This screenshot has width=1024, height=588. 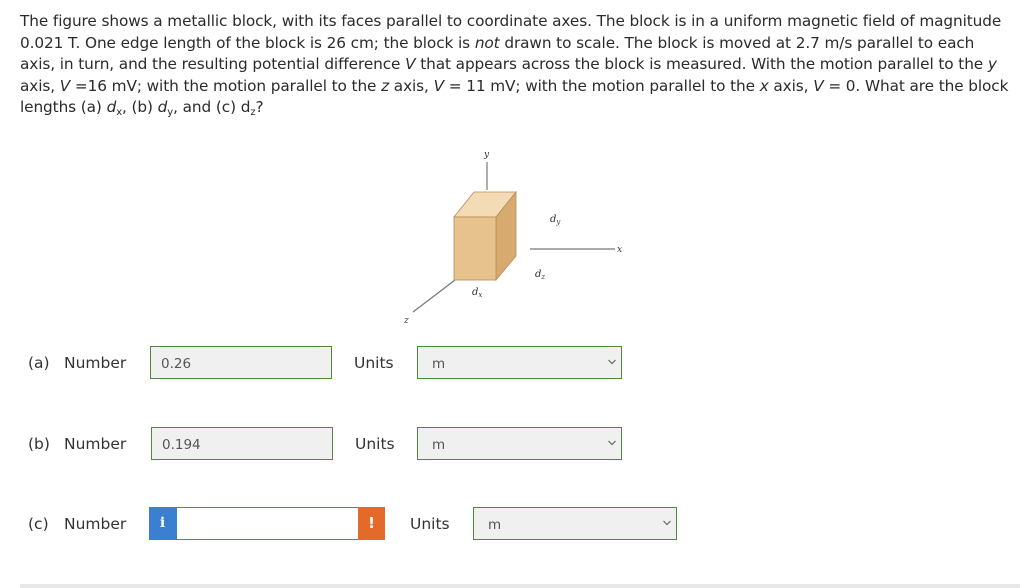 I want to click on units-select-a-value: m, so click(x=439, y=364).